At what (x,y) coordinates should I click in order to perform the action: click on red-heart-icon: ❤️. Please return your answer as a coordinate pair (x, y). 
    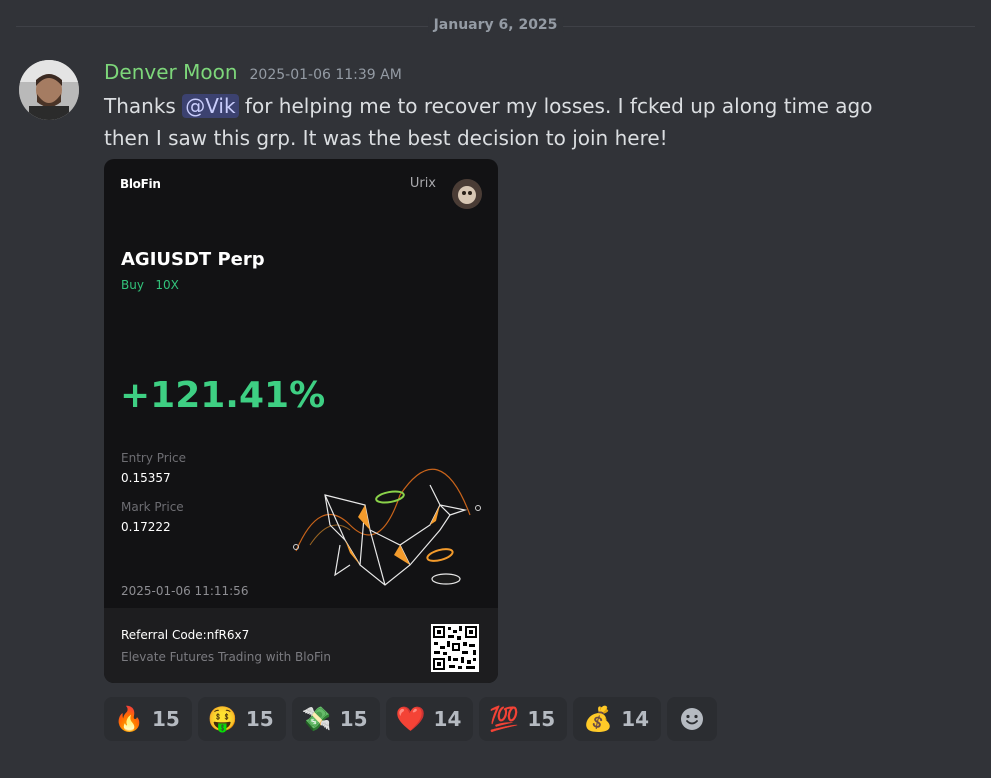
    Looking at the image, I should click on (410, 719).